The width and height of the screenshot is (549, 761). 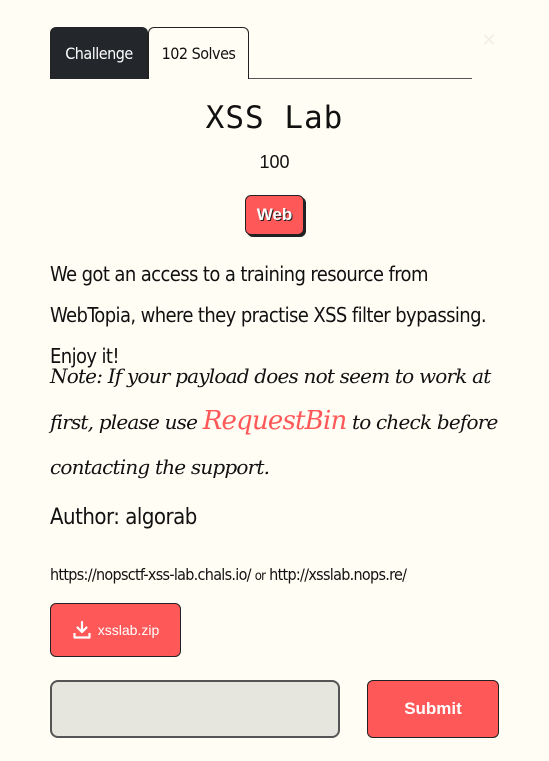 I want to click on challenge-url-secondary: http://xsslab.nops.re/, so click(x=338, y=574).